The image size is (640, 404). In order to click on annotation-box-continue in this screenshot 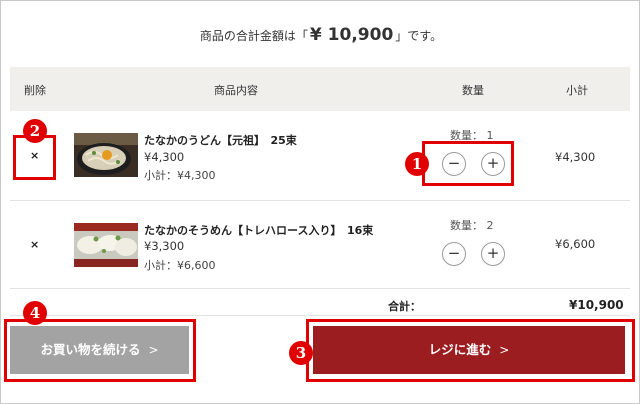, I will do `click(100, 350)`.